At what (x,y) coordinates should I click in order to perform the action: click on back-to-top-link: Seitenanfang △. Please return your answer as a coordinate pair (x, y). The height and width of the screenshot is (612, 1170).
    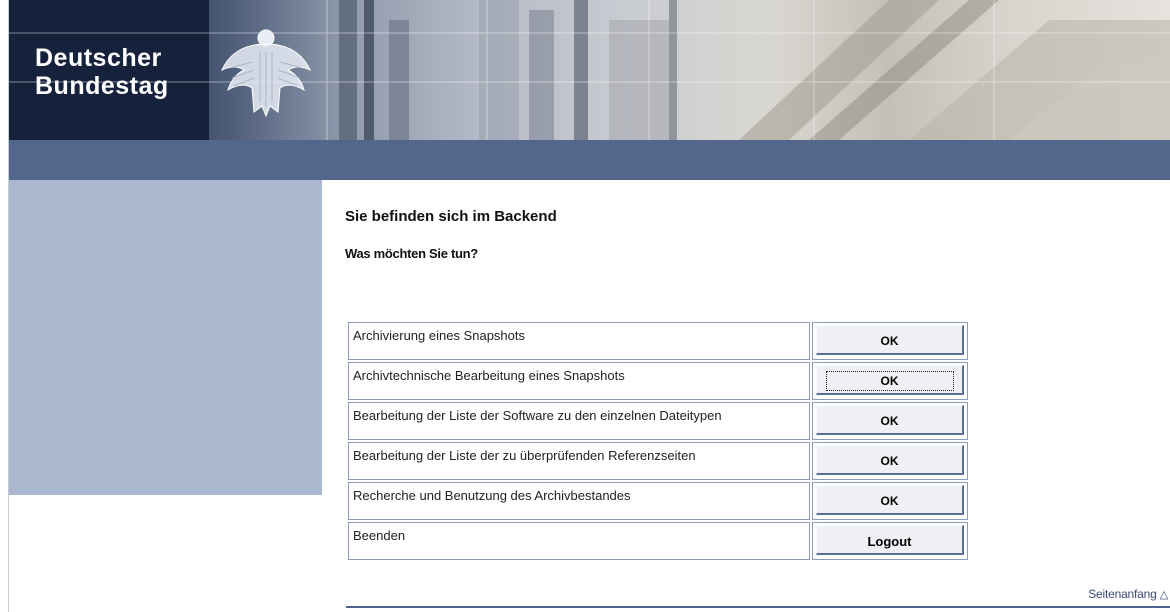
    Looking at the image, I should click on (1128, 594).